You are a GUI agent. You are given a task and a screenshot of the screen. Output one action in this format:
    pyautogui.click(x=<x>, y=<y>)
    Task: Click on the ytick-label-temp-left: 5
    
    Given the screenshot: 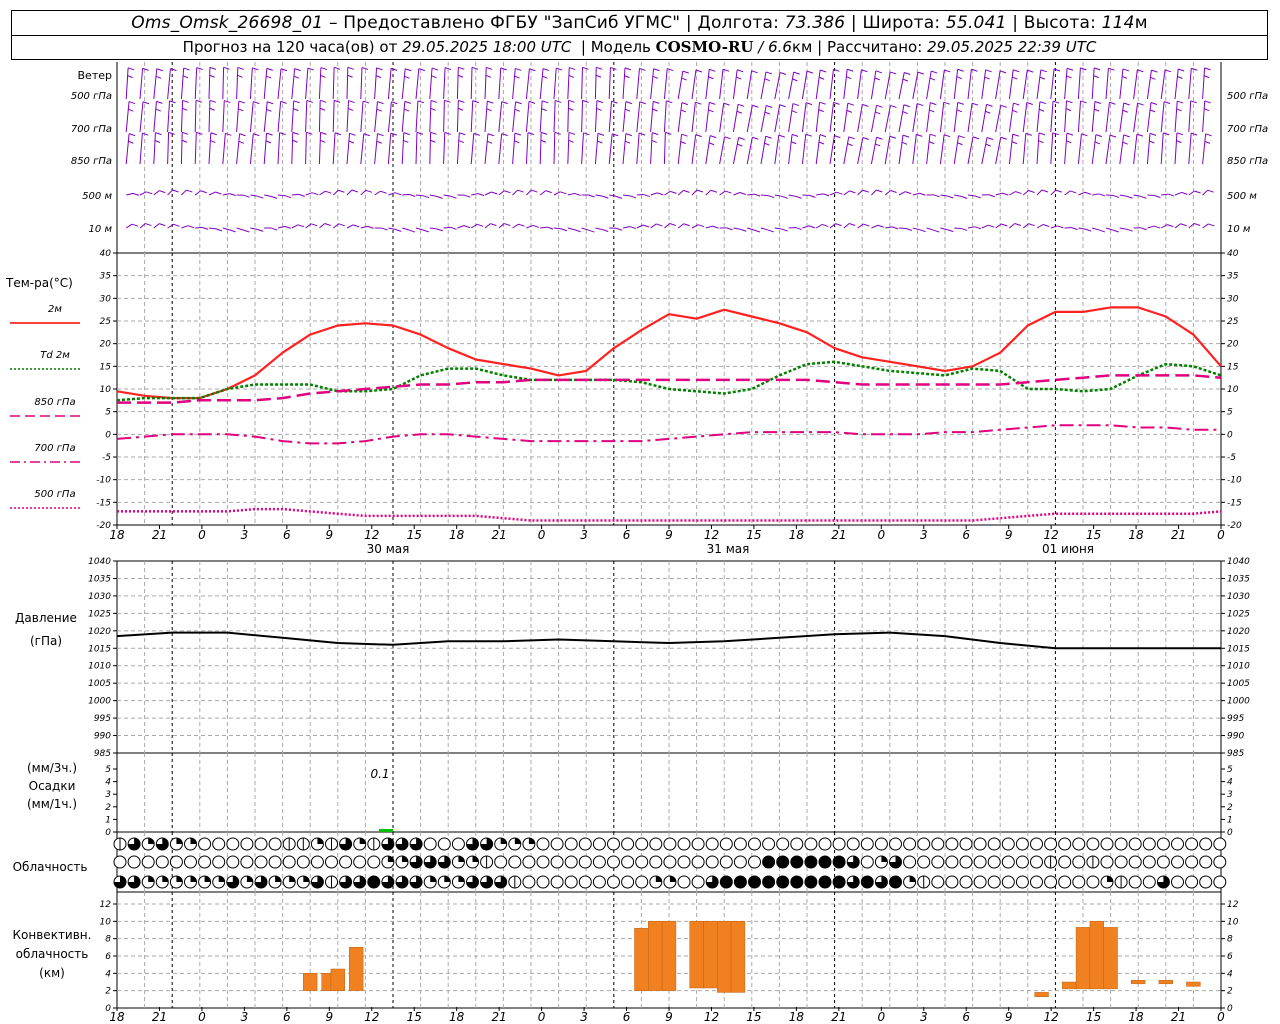 What is the action you would take?
    pyautogui.click(x=108, y=413)
    